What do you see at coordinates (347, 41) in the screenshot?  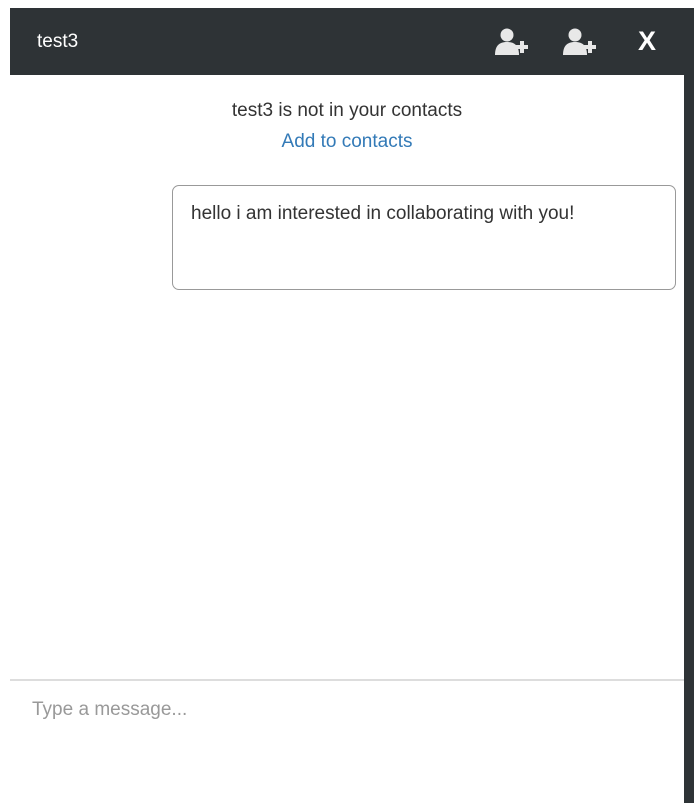 I see `chat-header: test3 X` at bounding box center [347, 41].